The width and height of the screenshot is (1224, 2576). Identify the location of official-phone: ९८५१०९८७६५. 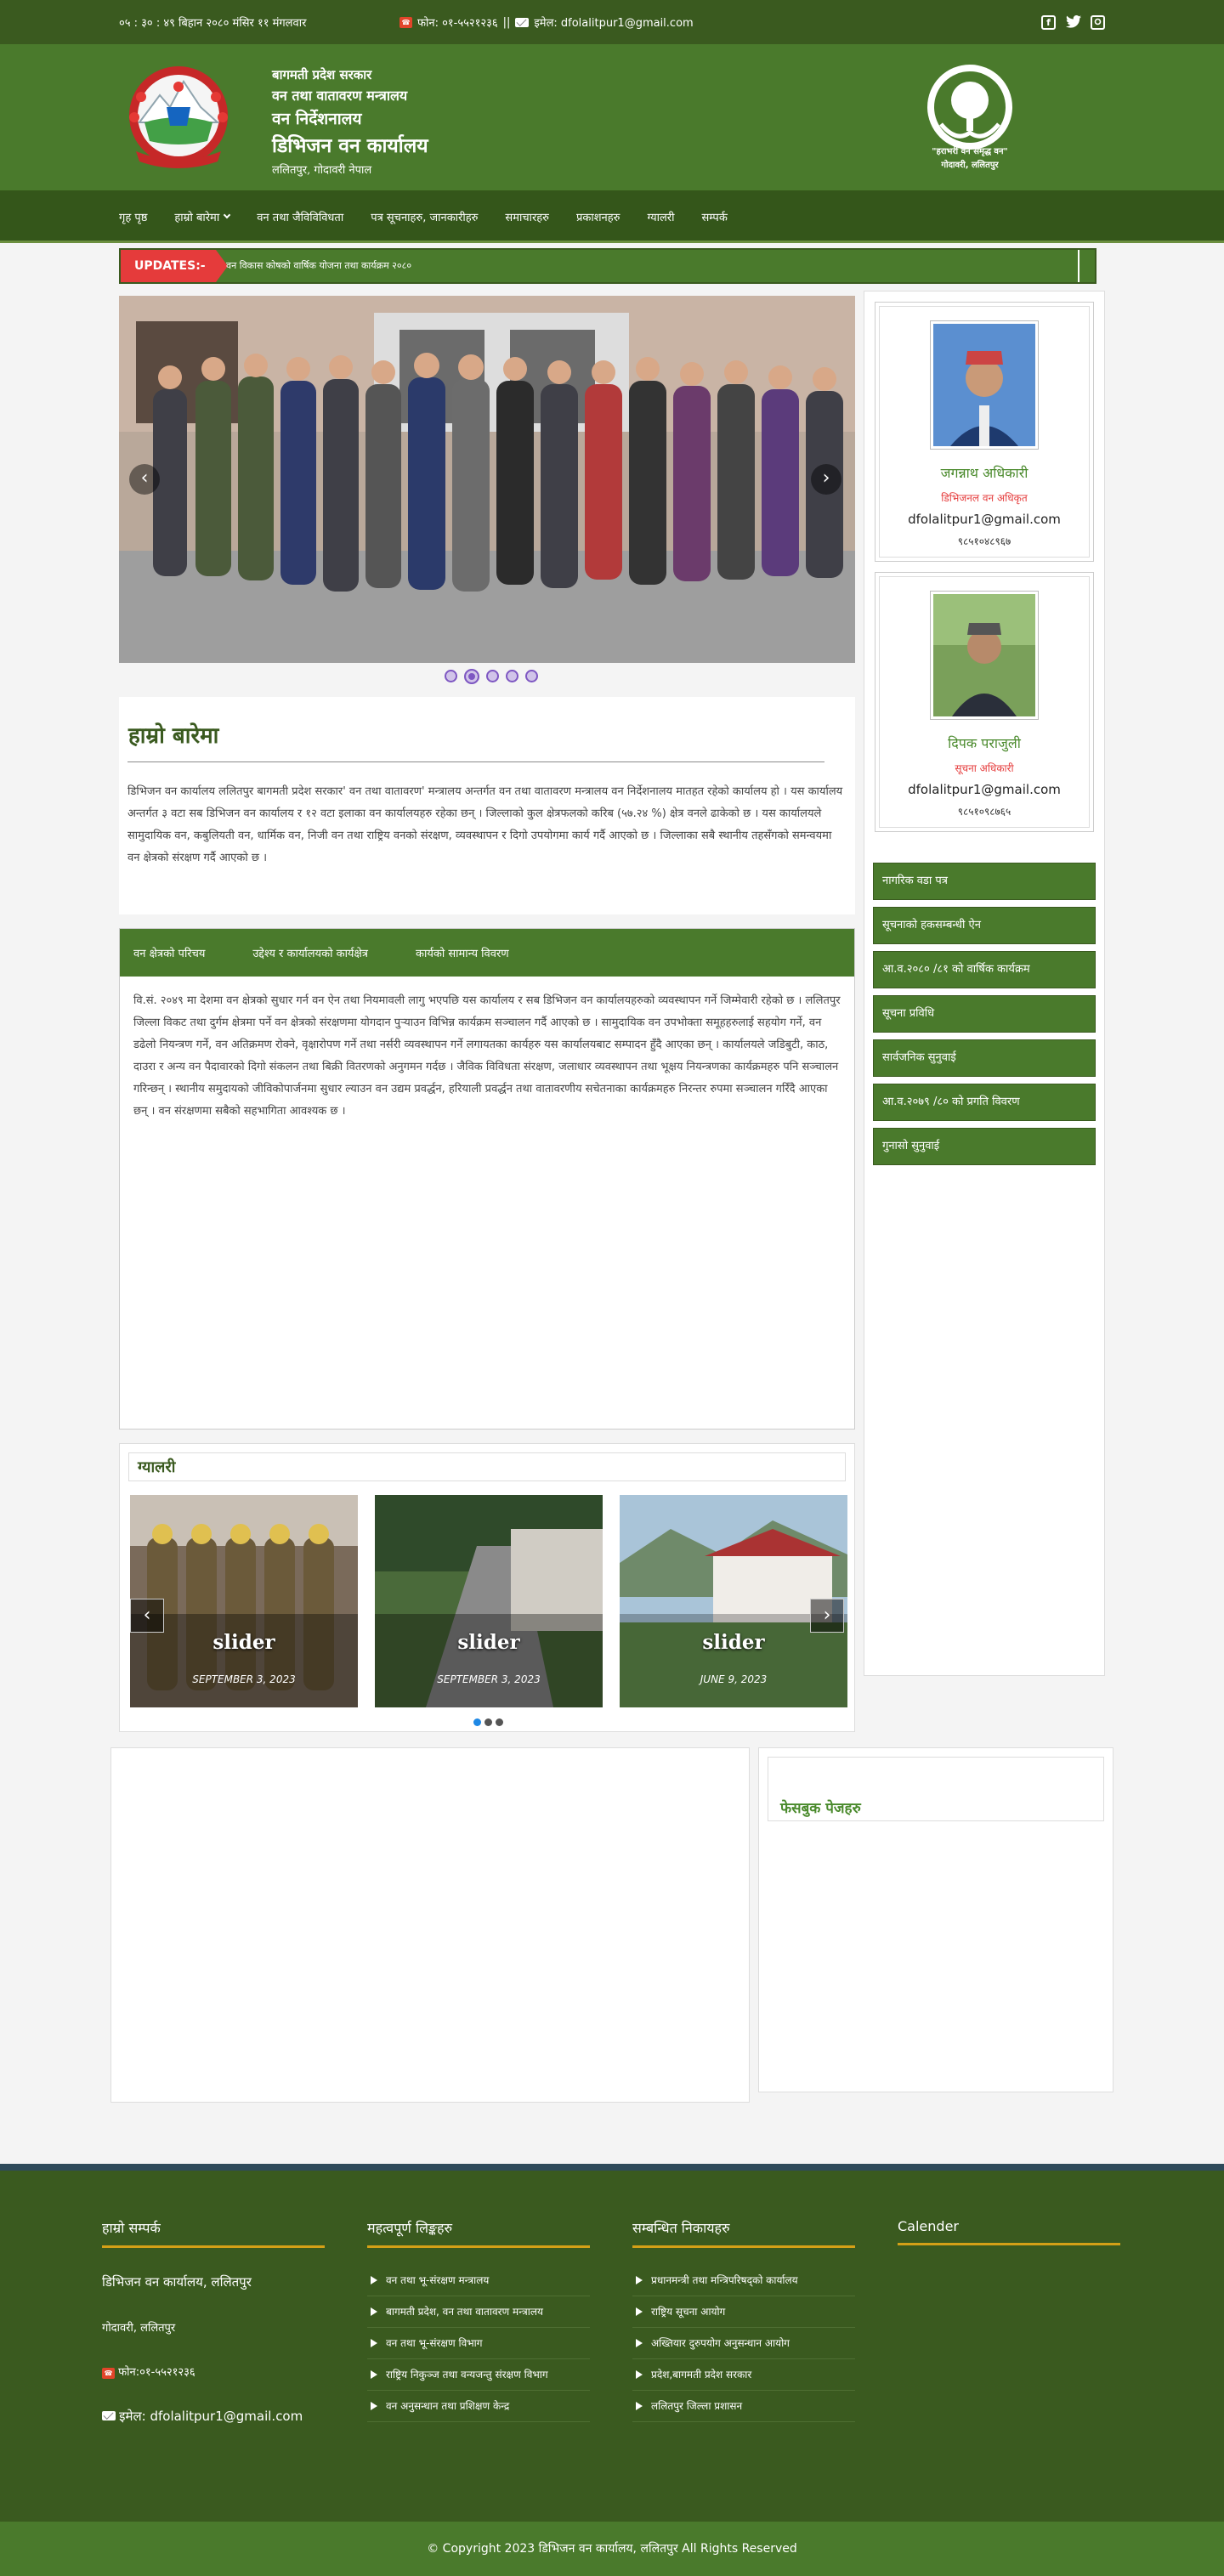
(984, 812).